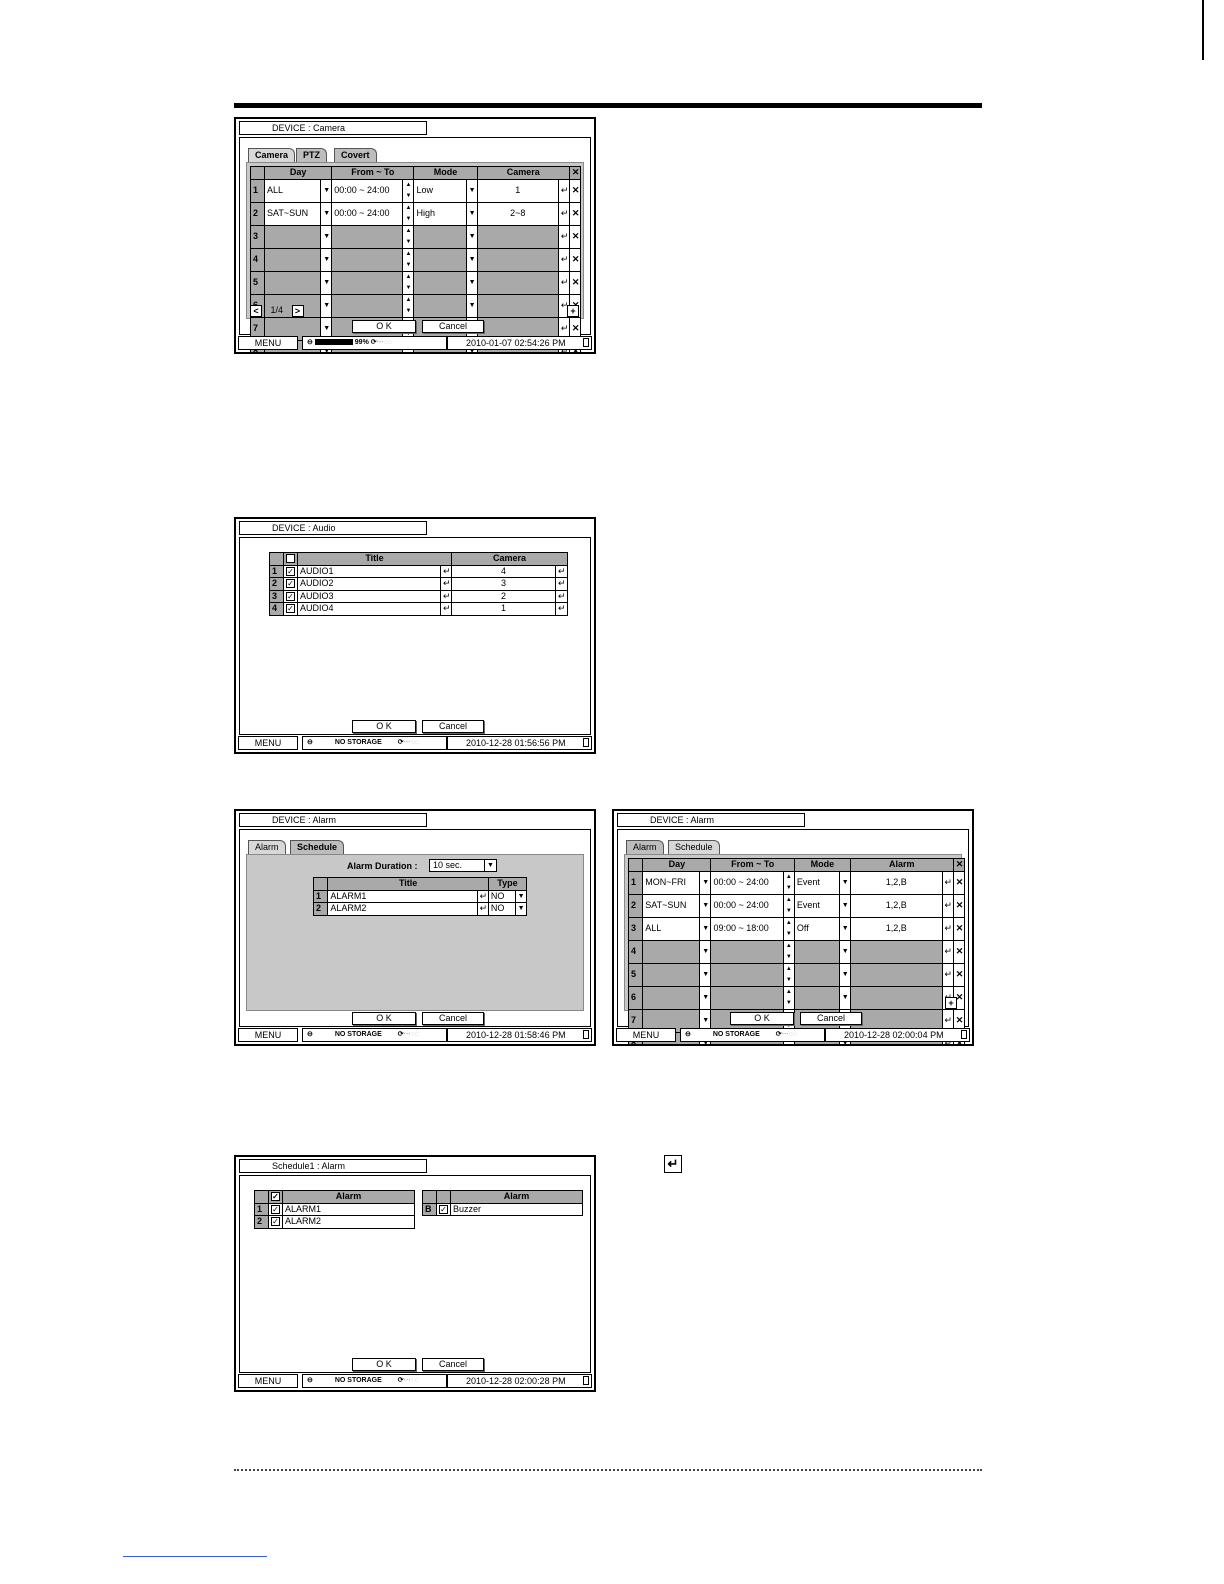 The image size is (1224, 1584). What do you see at coordinates (816, 905) in the screenshot?
I see `mode-field: Event` at bounding box center [816, 905].